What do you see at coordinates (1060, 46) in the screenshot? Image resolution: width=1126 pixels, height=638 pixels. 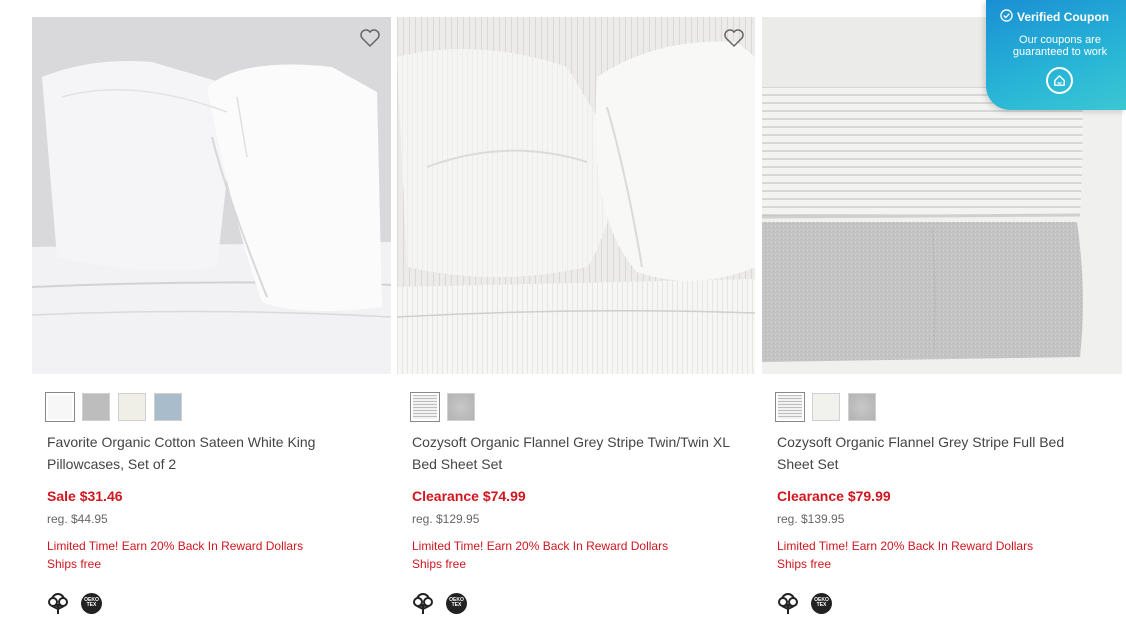 I see `coupon-subtitle: Our coupons are guaranteed to work` at bounding box center [1060, 46].